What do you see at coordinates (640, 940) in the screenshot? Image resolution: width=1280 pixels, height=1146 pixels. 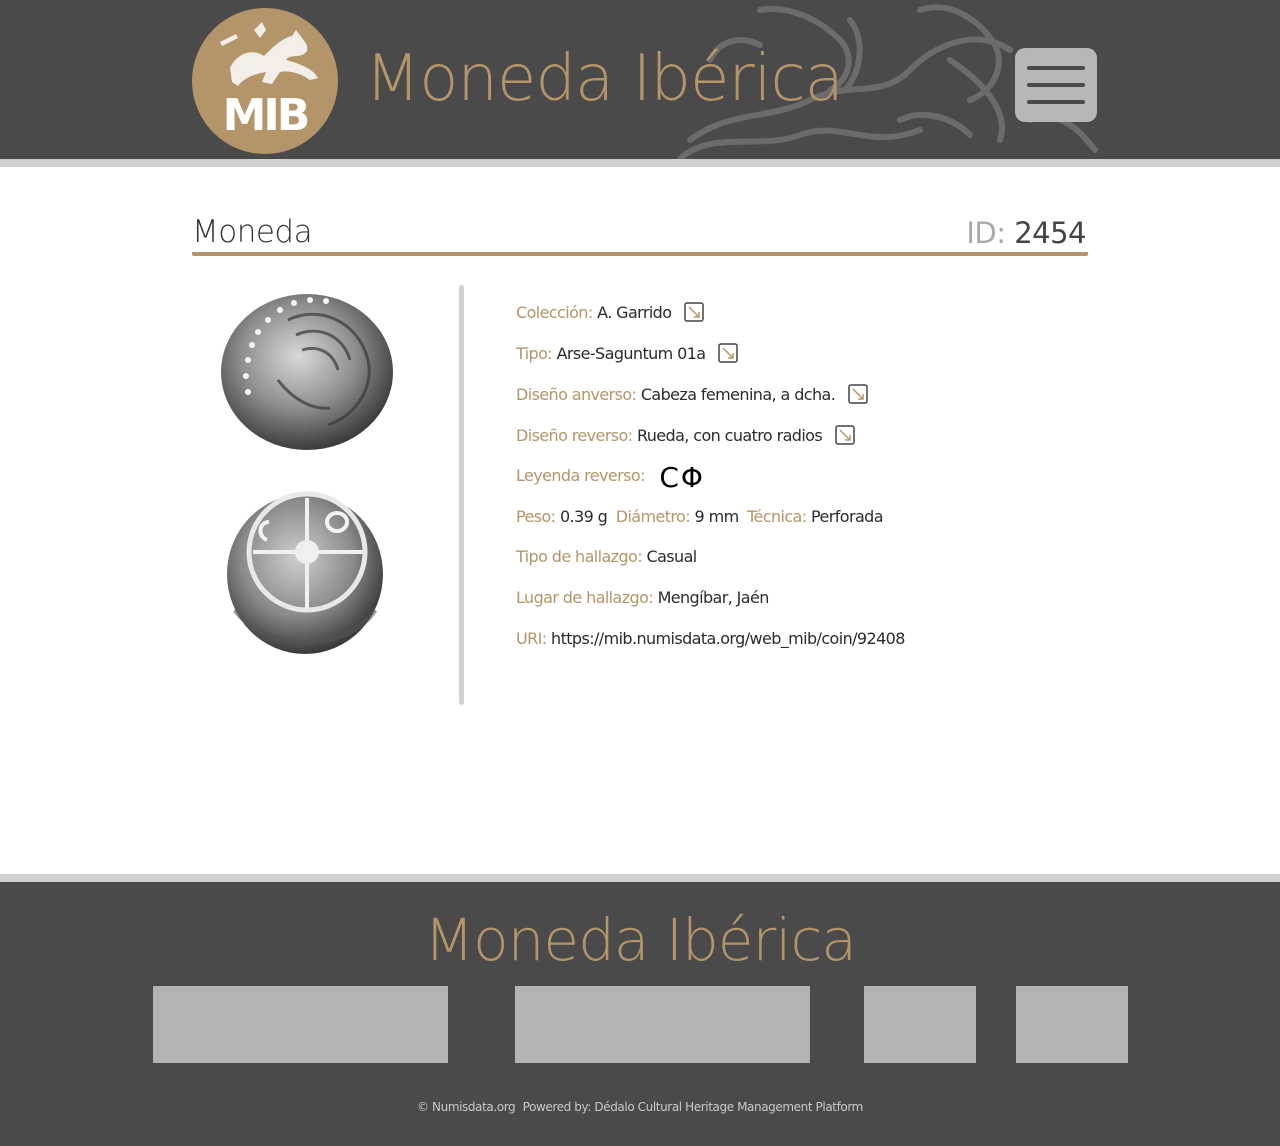 I see `footer-title: Moneda Ibérica` at bounding box center [640, 940].